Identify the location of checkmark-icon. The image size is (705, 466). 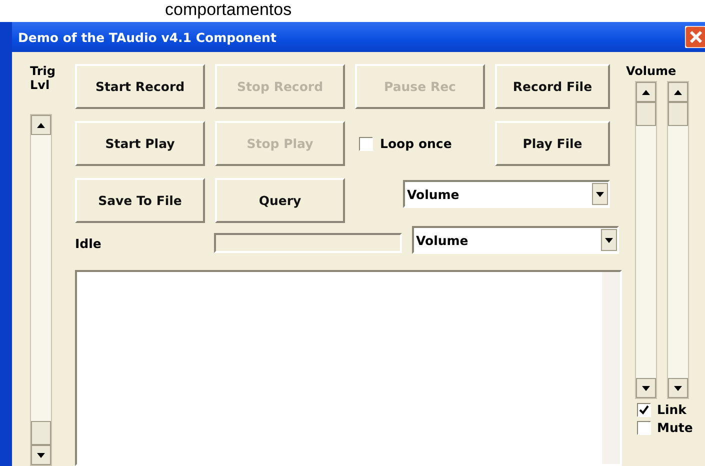
(644, 409).